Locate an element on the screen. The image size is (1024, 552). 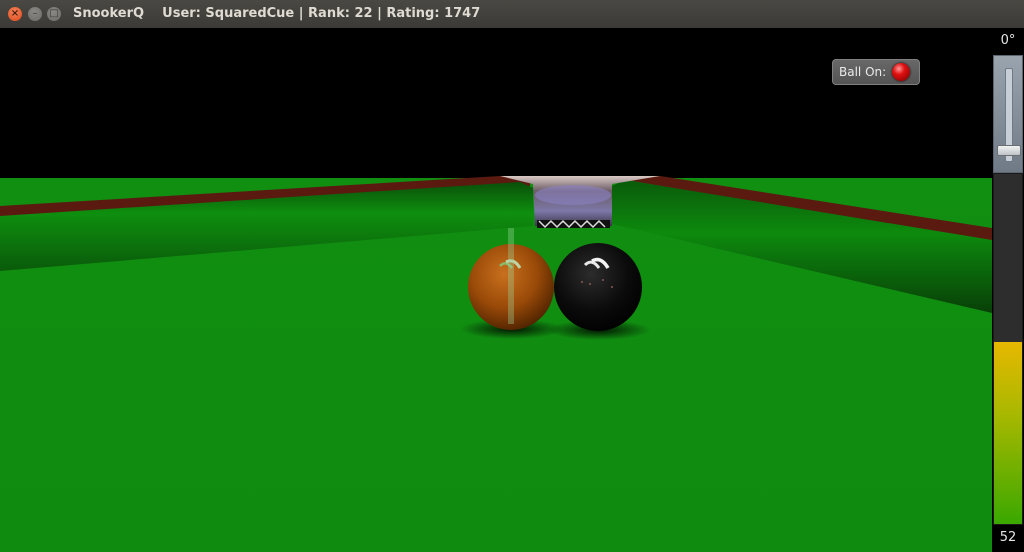
black-ball is located at coordinates (598, 287).